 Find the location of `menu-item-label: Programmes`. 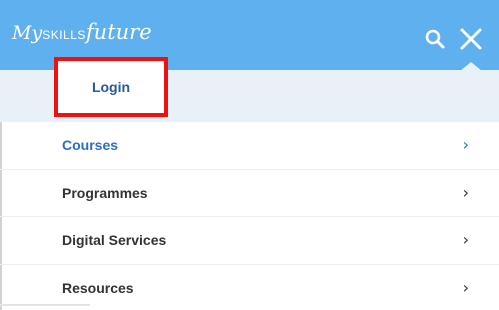

menu-item-label: Programmes is located at coordinates (105, 192).